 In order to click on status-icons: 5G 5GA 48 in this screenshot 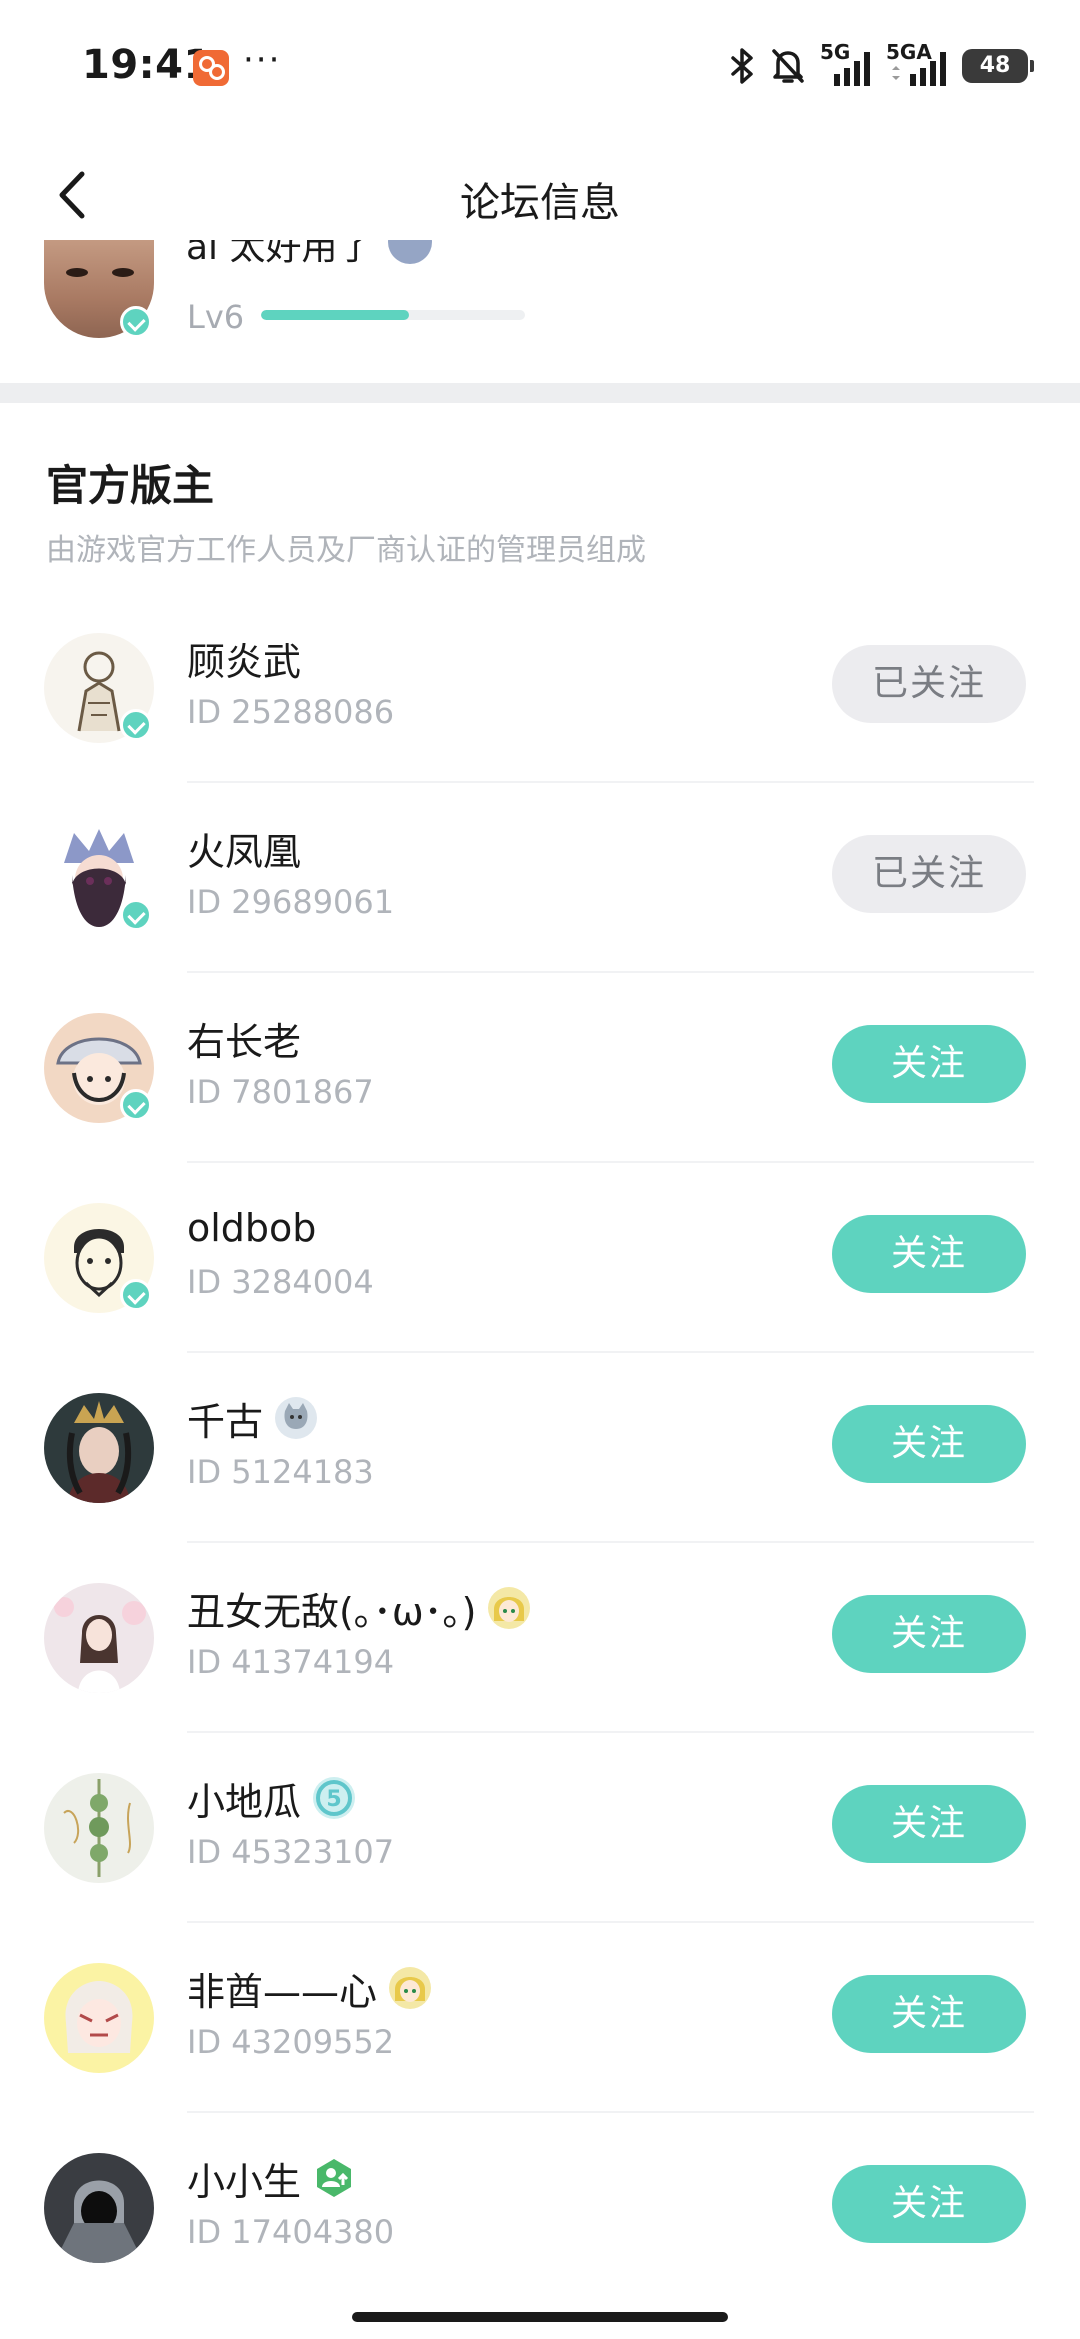, I will do `click(882, 64)`.